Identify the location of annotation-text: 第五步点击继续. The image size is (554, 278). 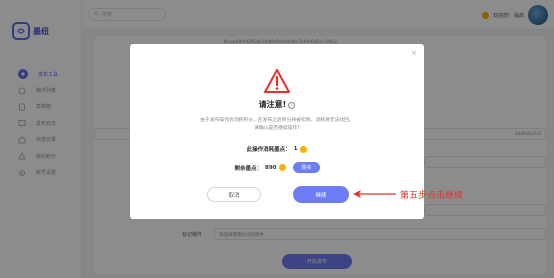
(432, 196).